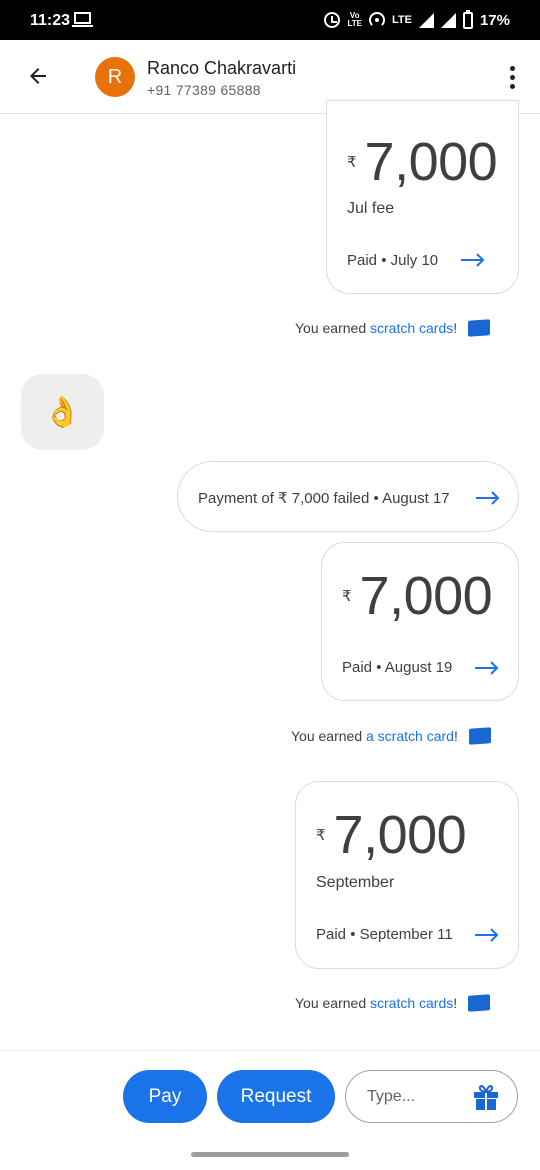 The image size is (540, 1170). I want to click on scratch-card-link: a scratch card, so click(410, 736).